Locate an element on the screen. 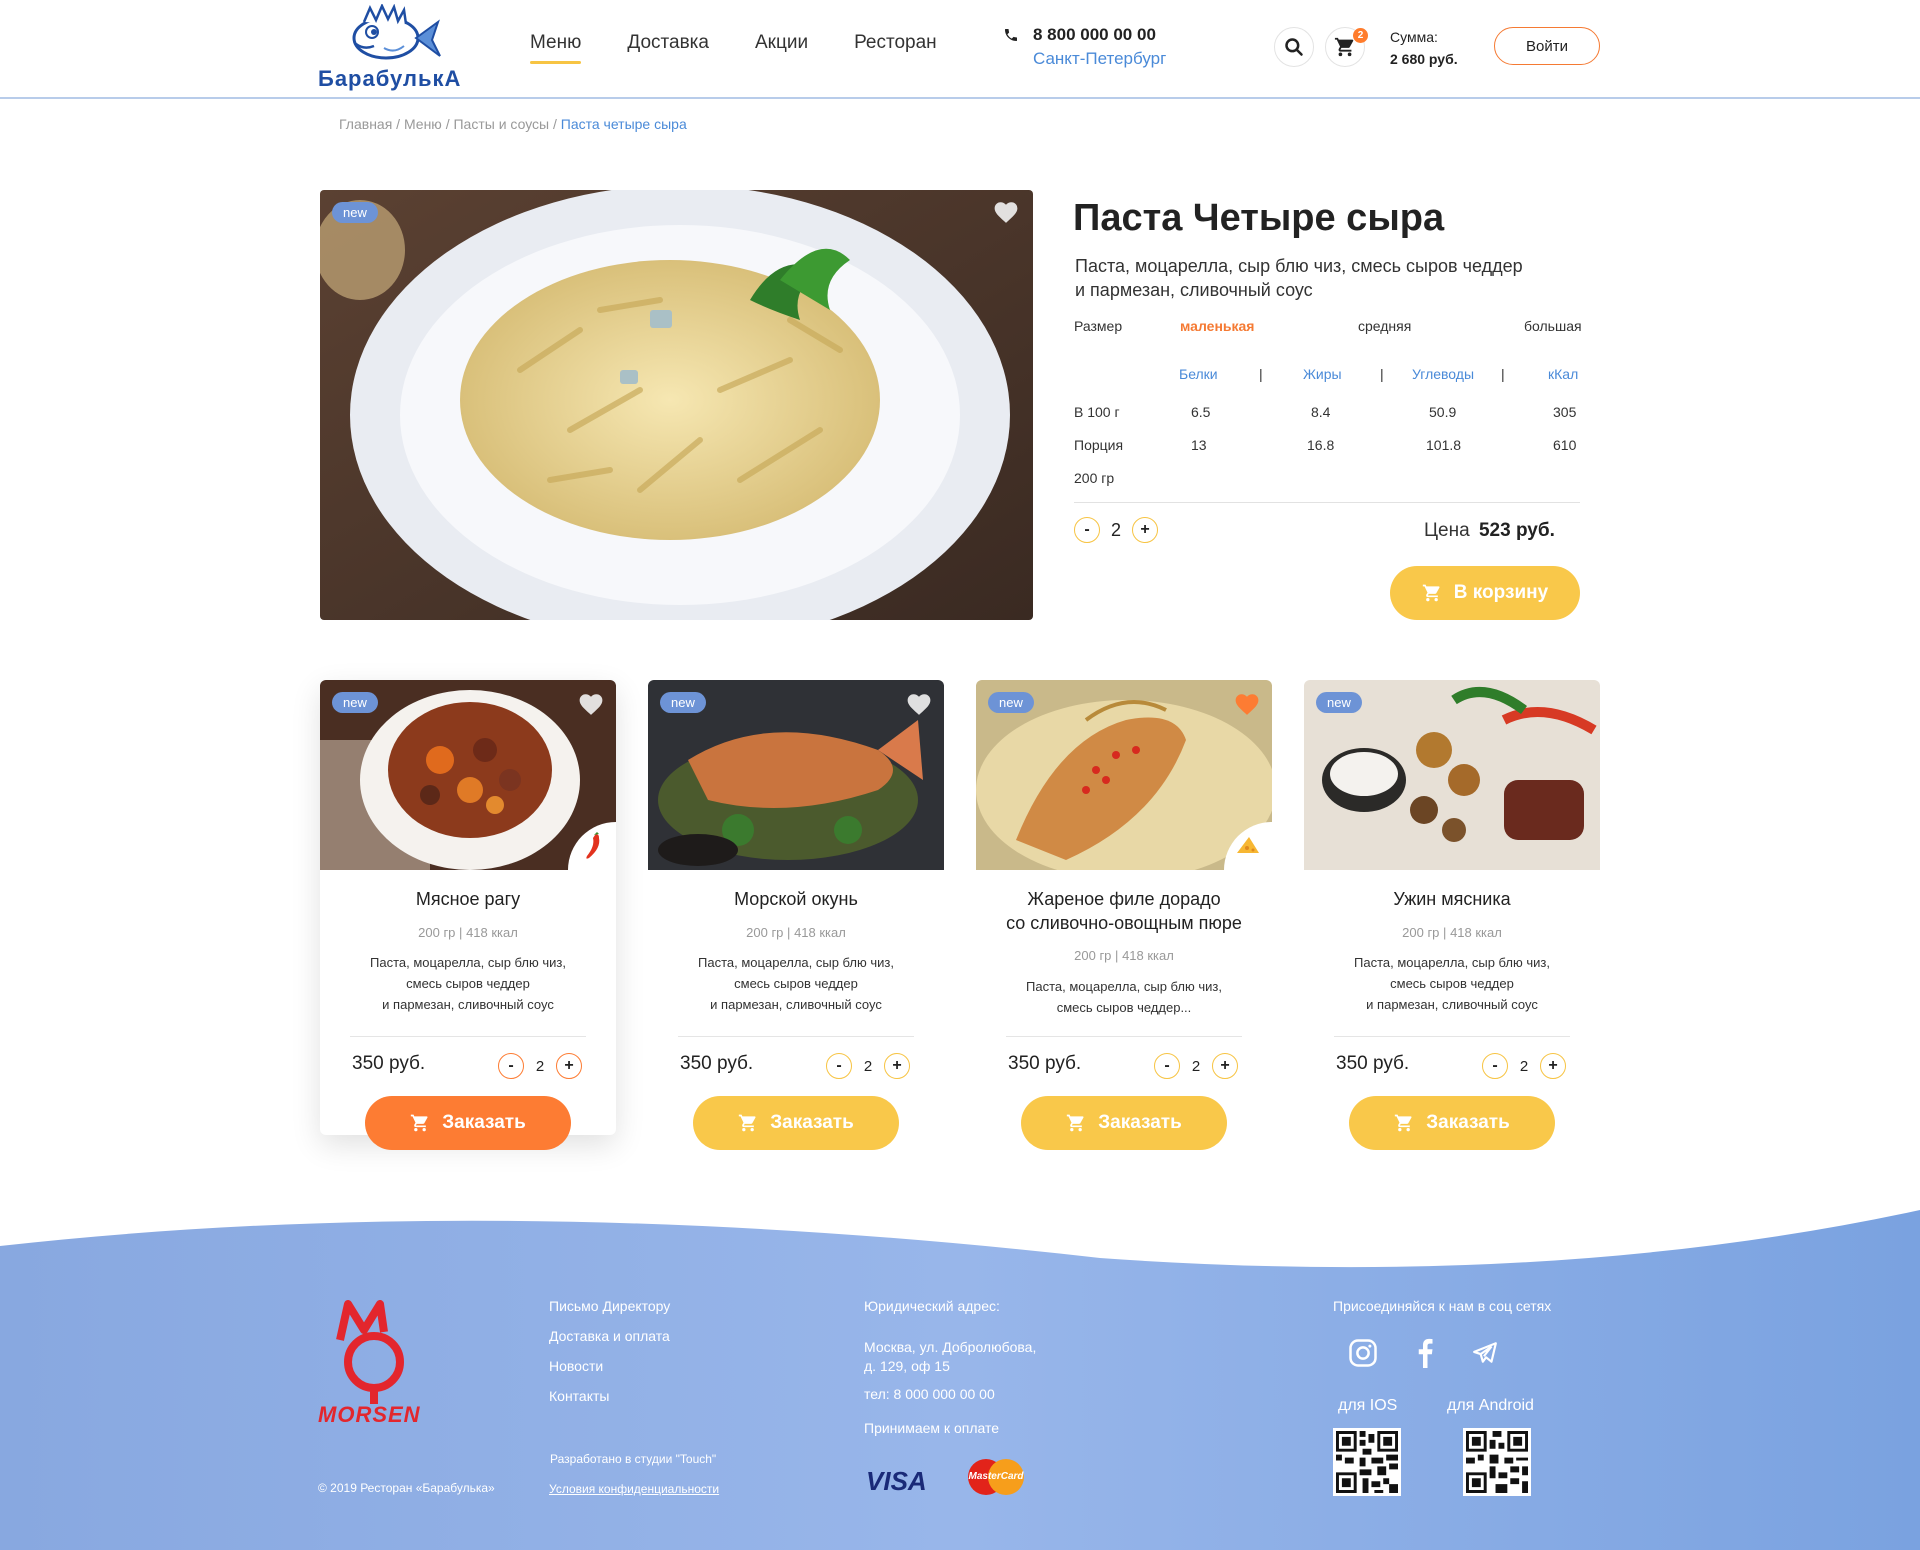  cart-button: 2 is located at coordinates (1346, 47).